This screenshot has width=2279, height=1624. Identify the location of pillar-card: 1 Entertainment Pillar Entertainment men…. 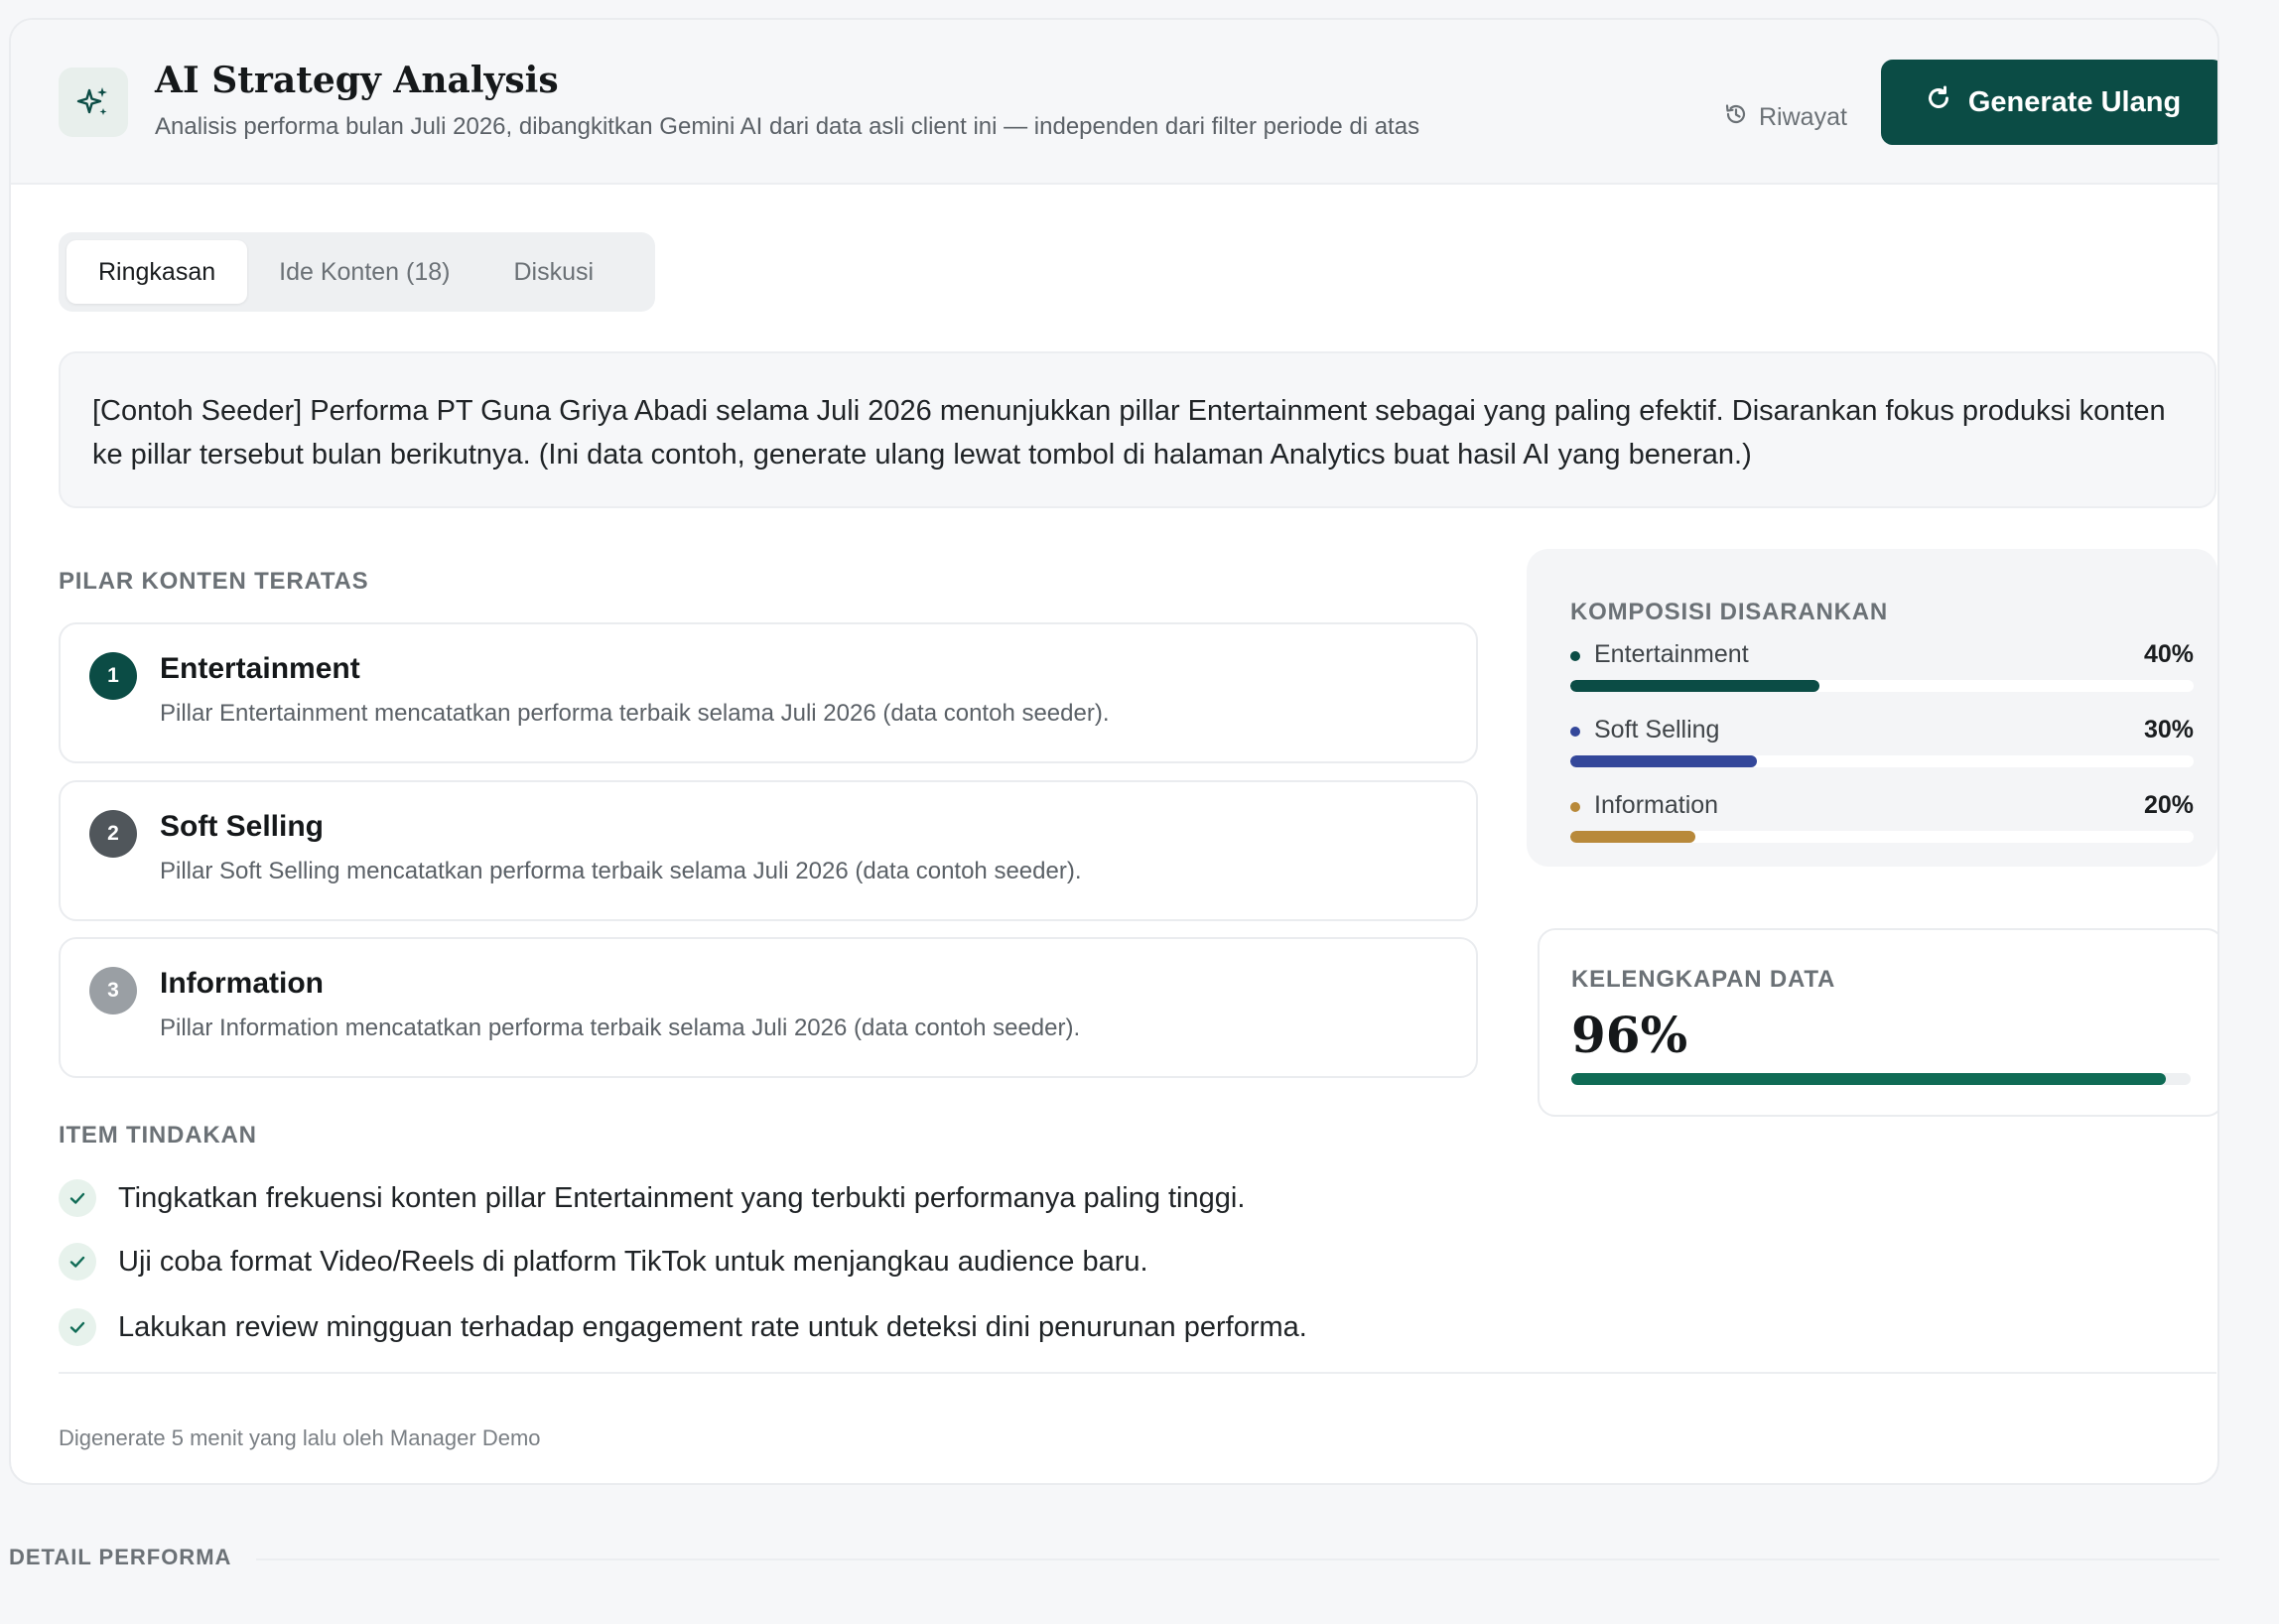
(768, 692).